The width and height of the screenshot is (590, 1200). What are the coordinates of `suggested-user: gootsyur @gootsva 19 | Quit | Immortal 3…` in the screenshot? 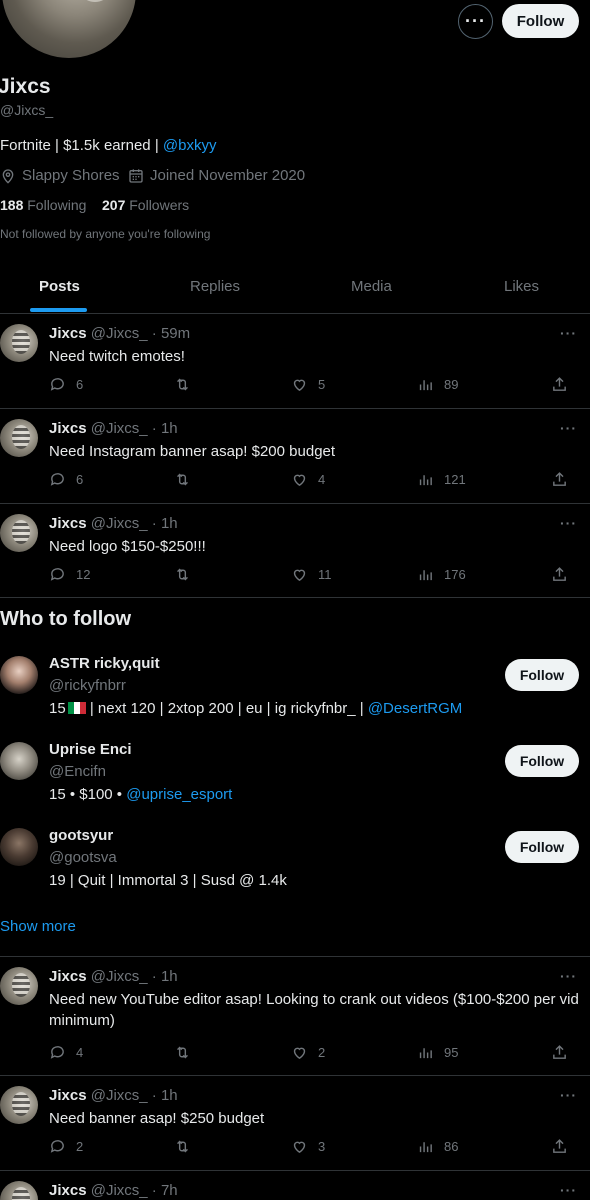 It's located at (295, 864).